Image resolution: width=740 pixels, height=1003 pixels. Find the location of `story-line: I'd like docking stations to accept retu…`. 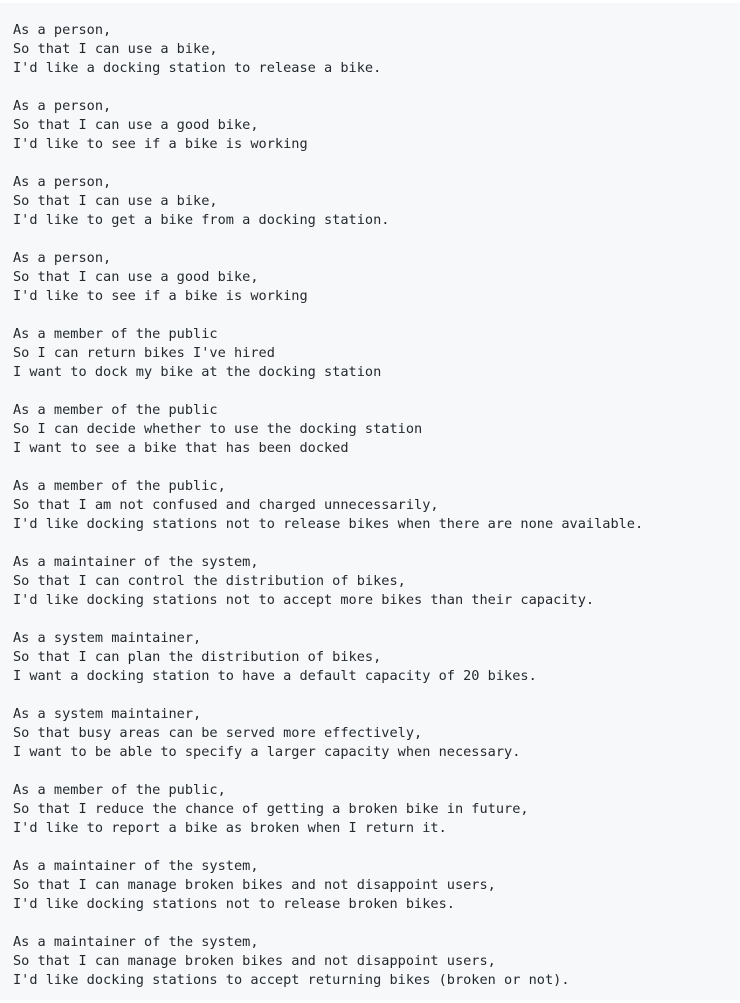

story-line: I'd like docking stations to accept retu… is located at coordinates (291, 980).